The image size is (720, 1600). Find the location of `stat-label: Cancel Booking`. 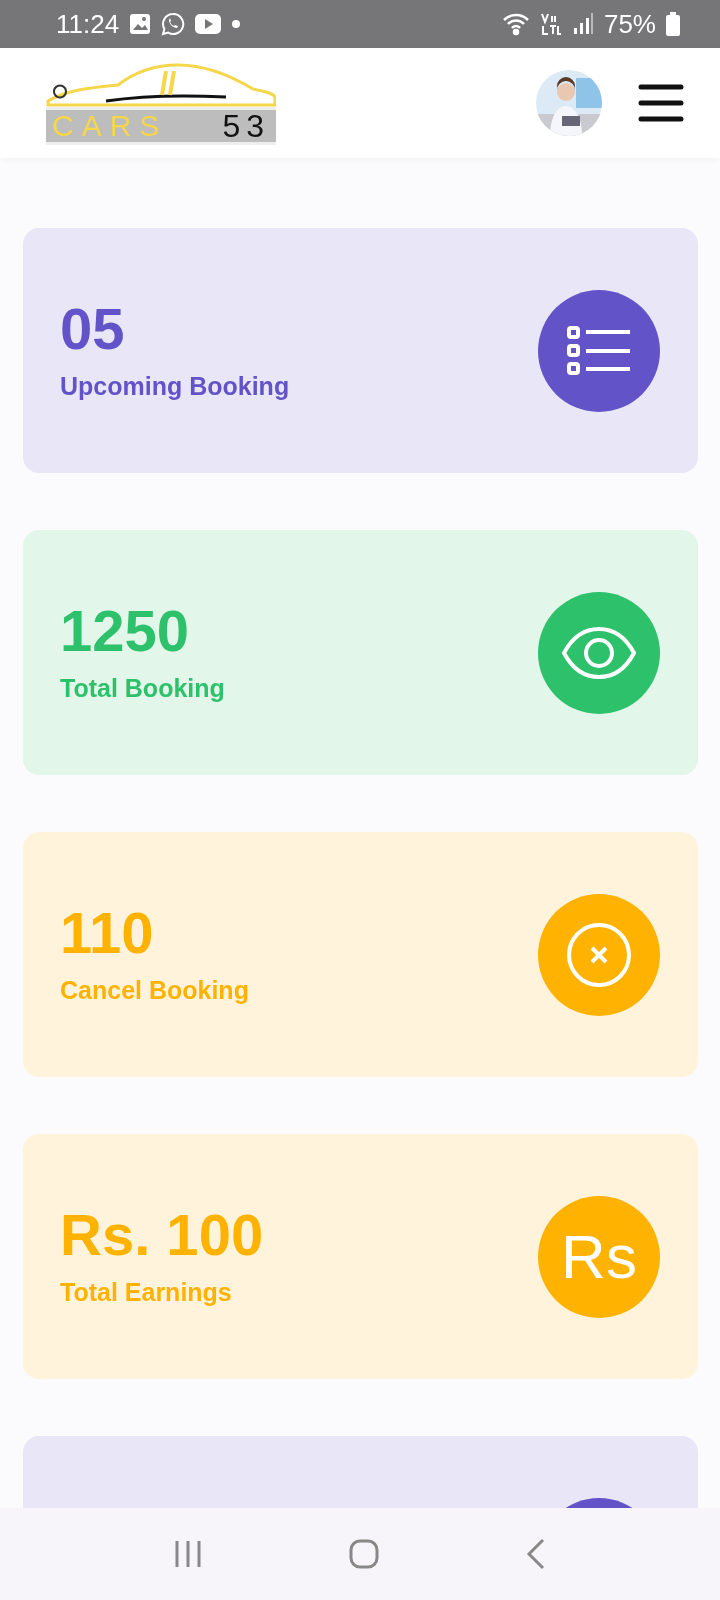

stat-label: Cancel Booking is located at coordinates (155, 990).